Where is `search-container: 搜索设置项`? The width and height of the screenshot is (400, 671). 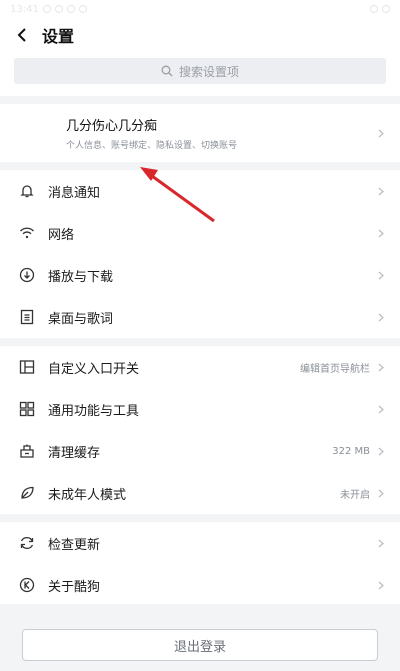
search-container: 搜索设置项 is located at coordinates (200, 74).